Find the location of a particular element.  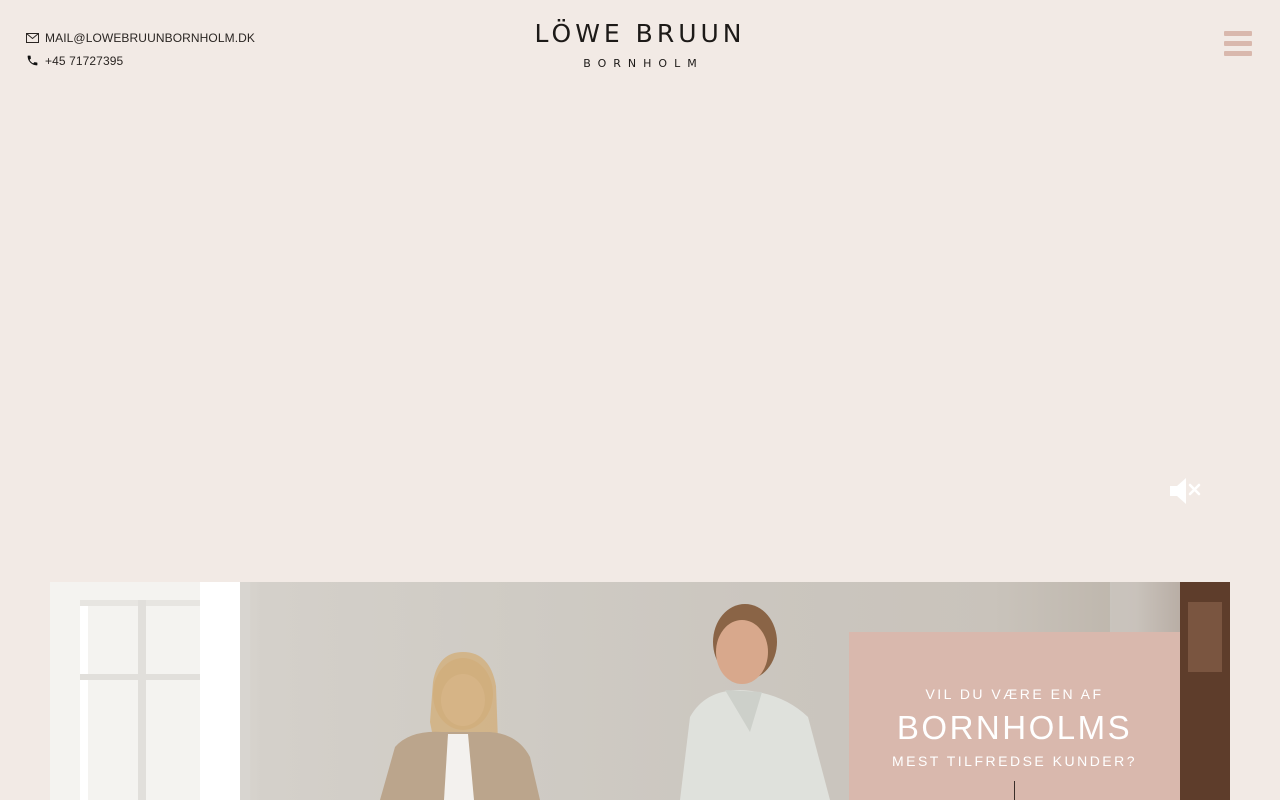

mute-toggle-button is located at coordinates (1186, 491).